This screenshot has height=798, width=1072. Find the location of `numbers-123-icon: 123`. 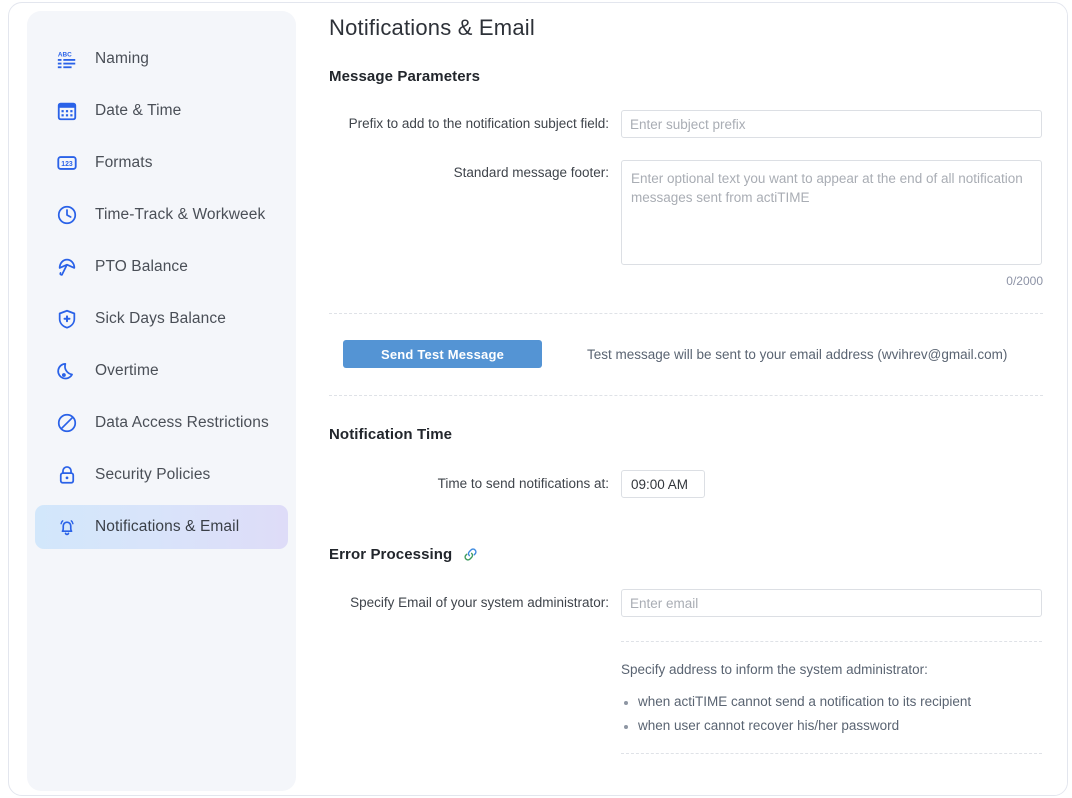

numbers-123-icon: 123 is located at coordinates (67, 163).